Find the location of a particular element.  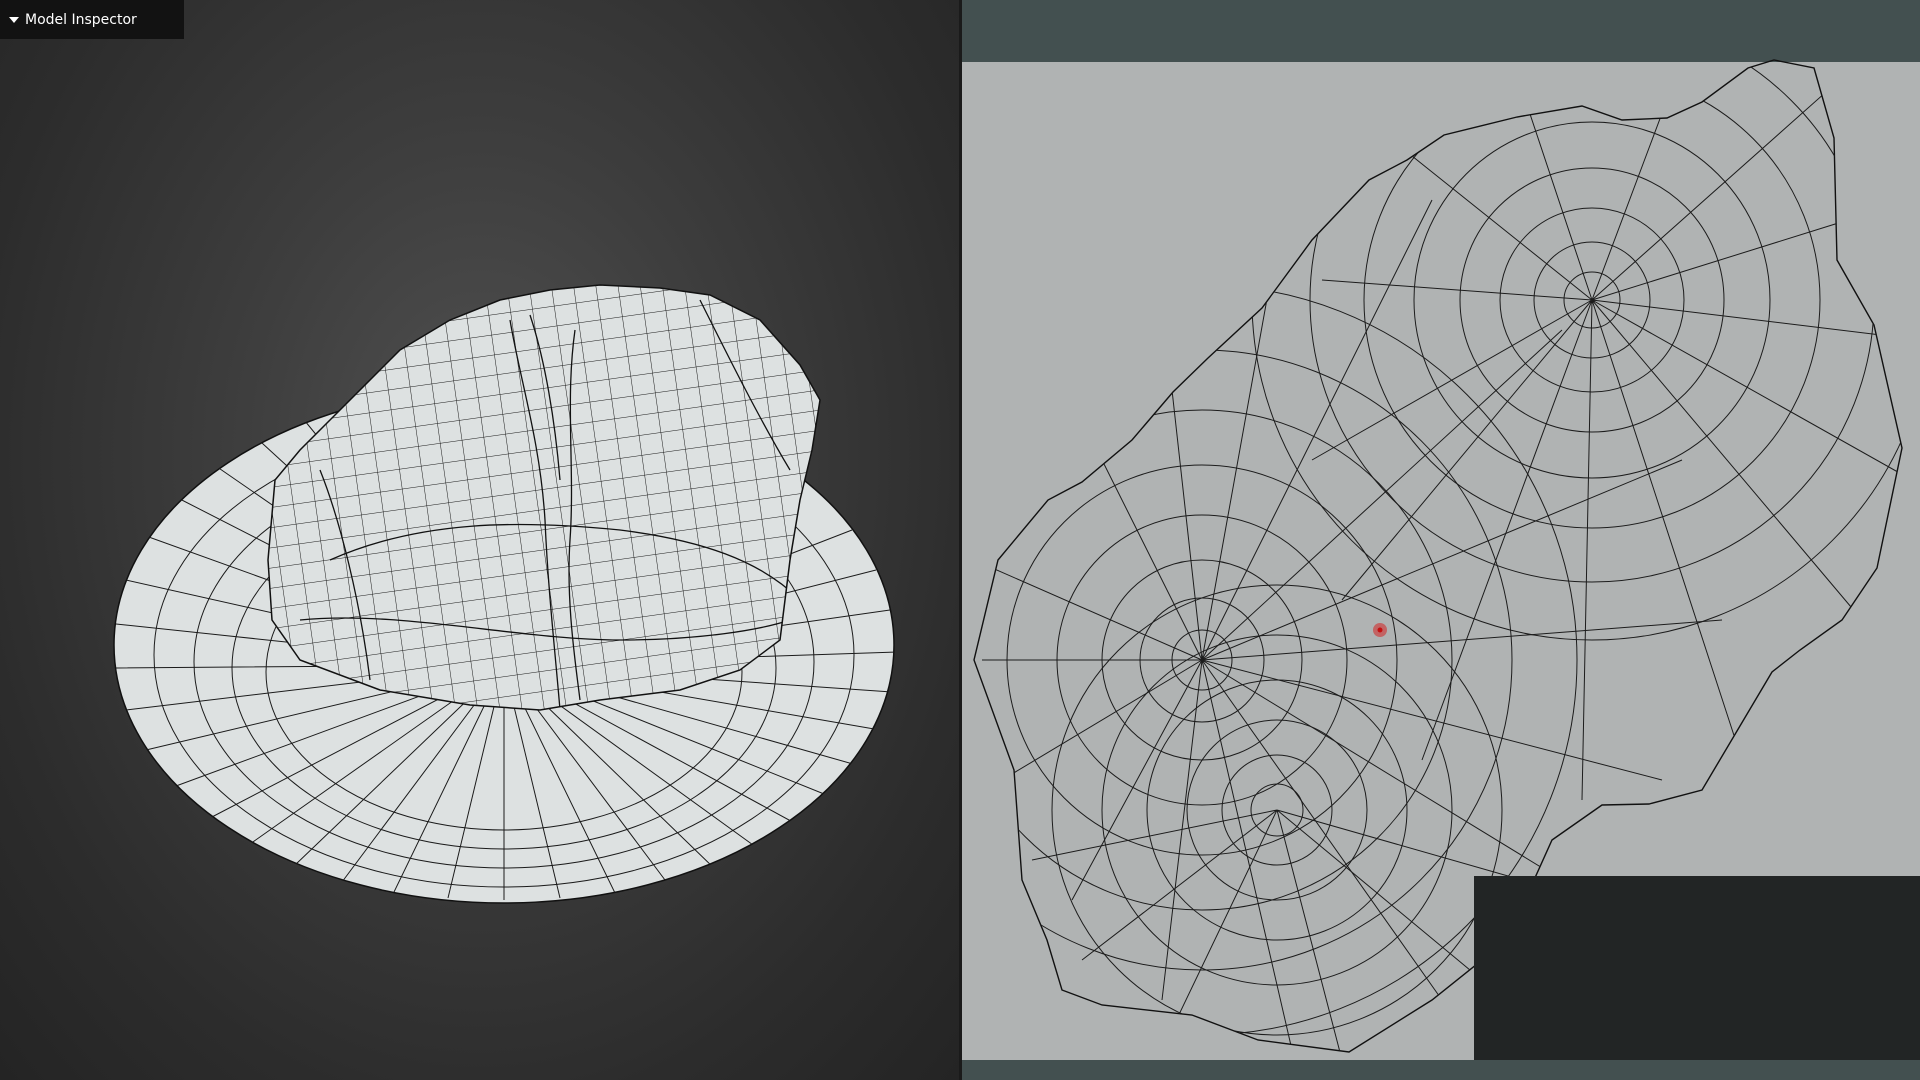

uv-empty-corner is located at coordinates (1697, 978).